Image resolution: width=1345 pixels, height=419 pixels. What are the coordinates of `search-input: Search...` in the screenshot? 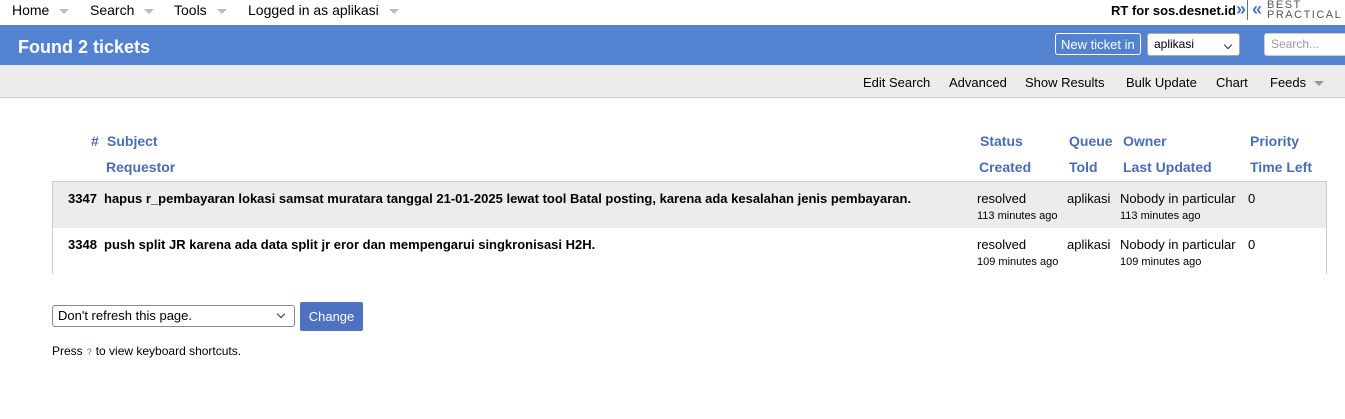 It's located at (1304, 44).